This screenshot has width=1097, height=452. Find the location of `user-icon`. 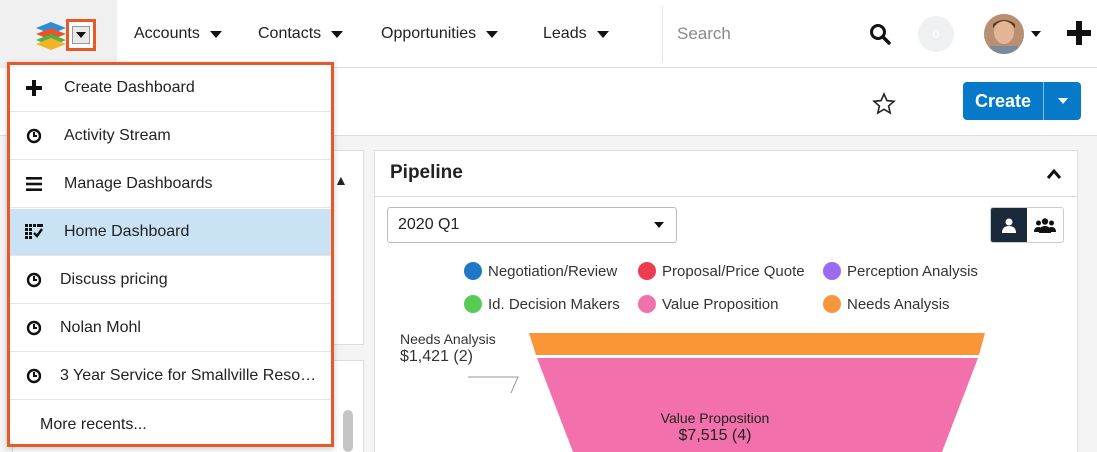

user-icon is located at coordinates (1009, 225).